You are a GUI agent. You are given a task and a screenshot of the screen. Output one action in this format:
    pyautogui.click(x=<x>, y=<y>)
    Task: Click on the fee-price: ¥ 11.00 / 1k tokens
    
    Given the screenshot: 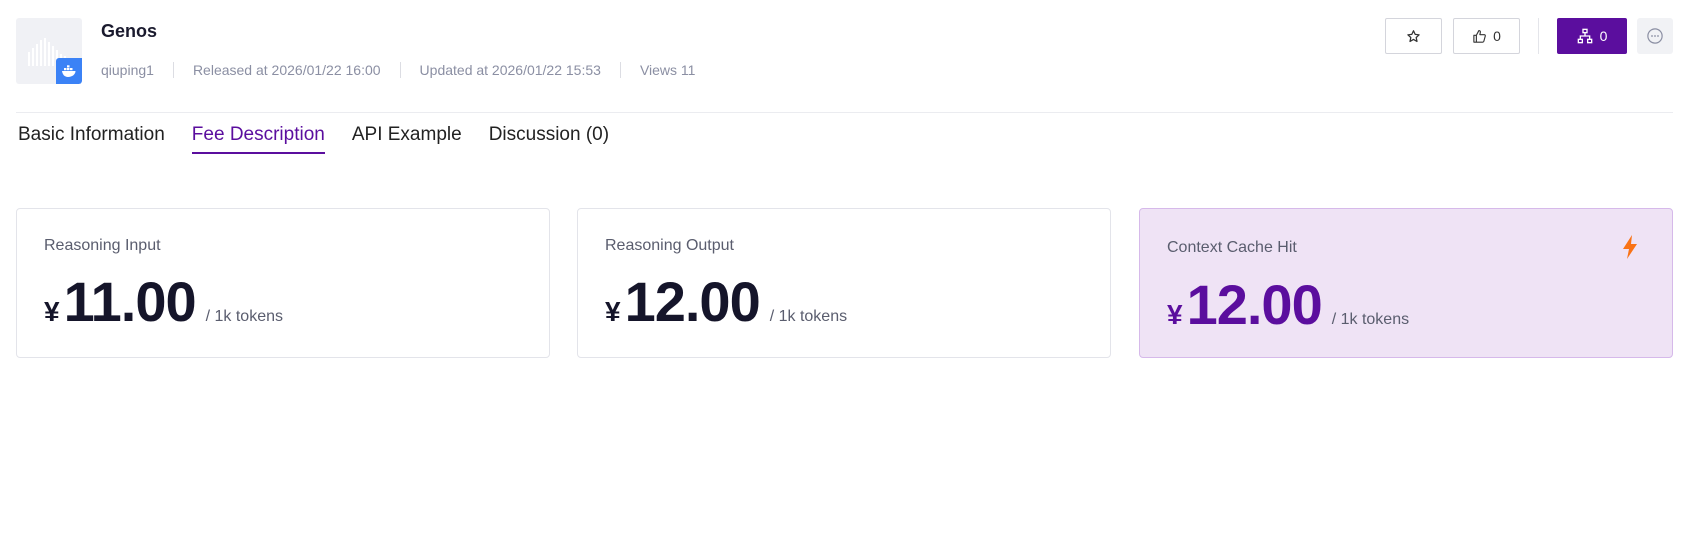 What is the action you would take?
    pyautogui.click(x=163, y=301)
    